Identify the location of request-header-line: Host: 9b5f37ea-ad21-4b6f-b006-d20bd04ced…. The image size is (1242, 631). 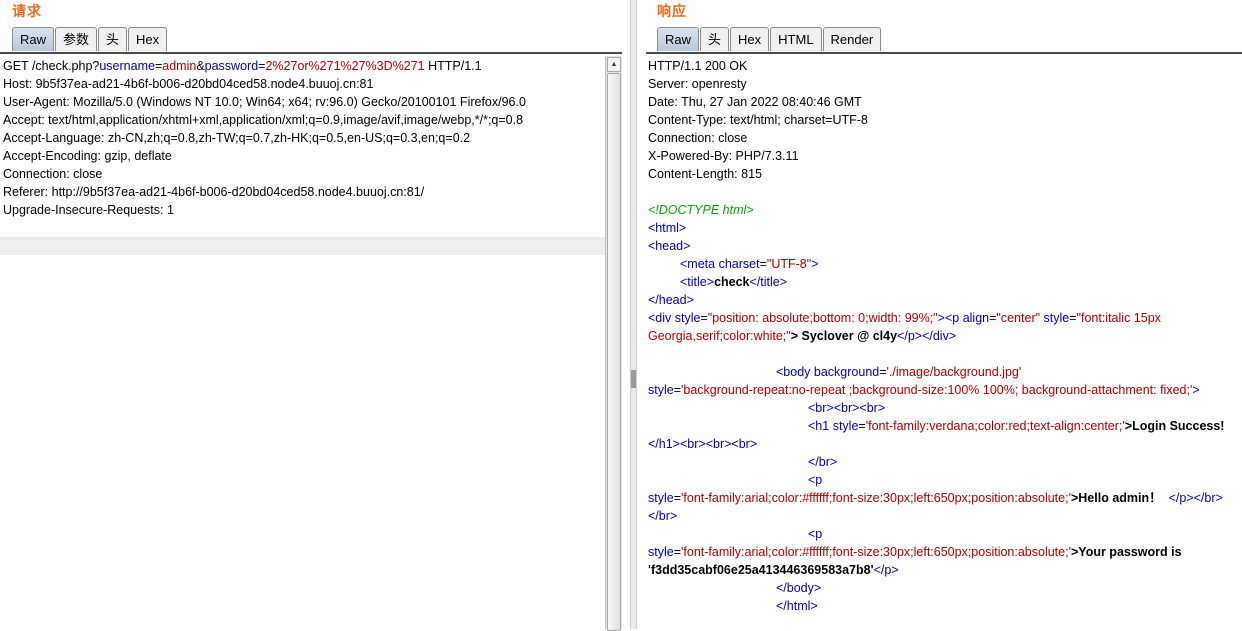
(188, 84).